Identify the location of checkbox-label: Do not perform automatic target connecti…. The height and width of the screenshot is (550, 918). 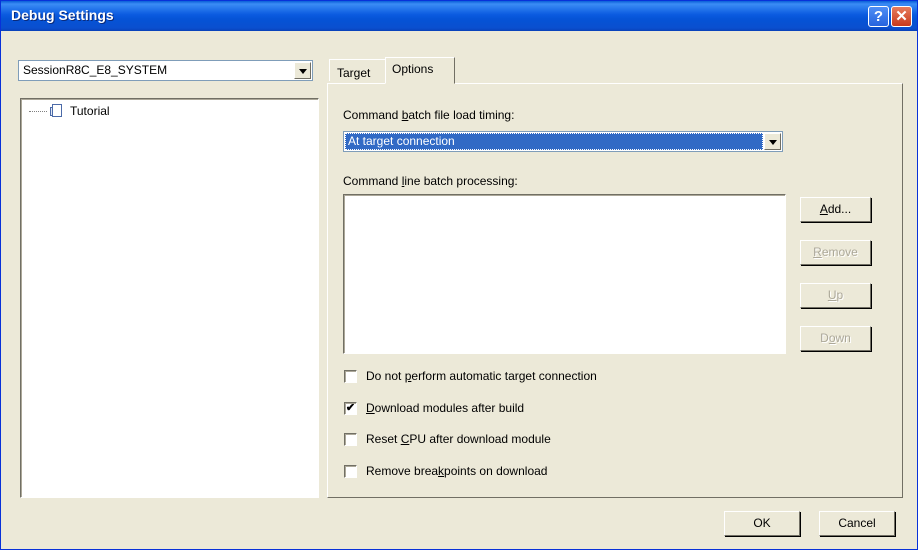
(481, 376).